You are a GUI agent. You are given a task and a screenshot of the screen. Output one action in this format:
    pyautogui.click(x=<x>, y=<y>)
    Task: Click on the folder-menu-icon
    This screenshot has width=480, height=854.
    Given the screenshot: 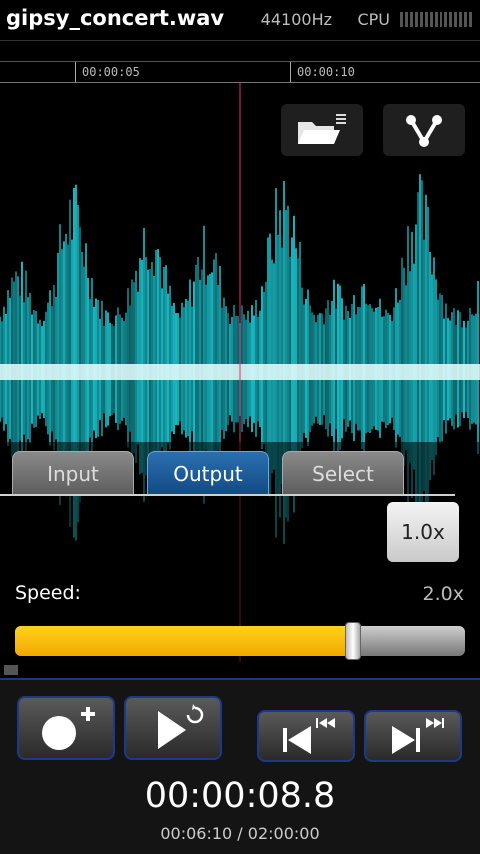 What is the action you would take?
    pyautogui.click(x=322, y=129)
    